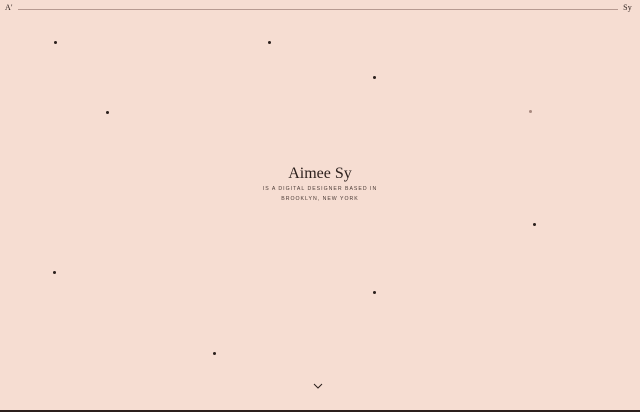 The image size is (640, 412). Describe the element at coordinates (627, 8) in the screenshot. I see `logo-initials: Sy` at that location.